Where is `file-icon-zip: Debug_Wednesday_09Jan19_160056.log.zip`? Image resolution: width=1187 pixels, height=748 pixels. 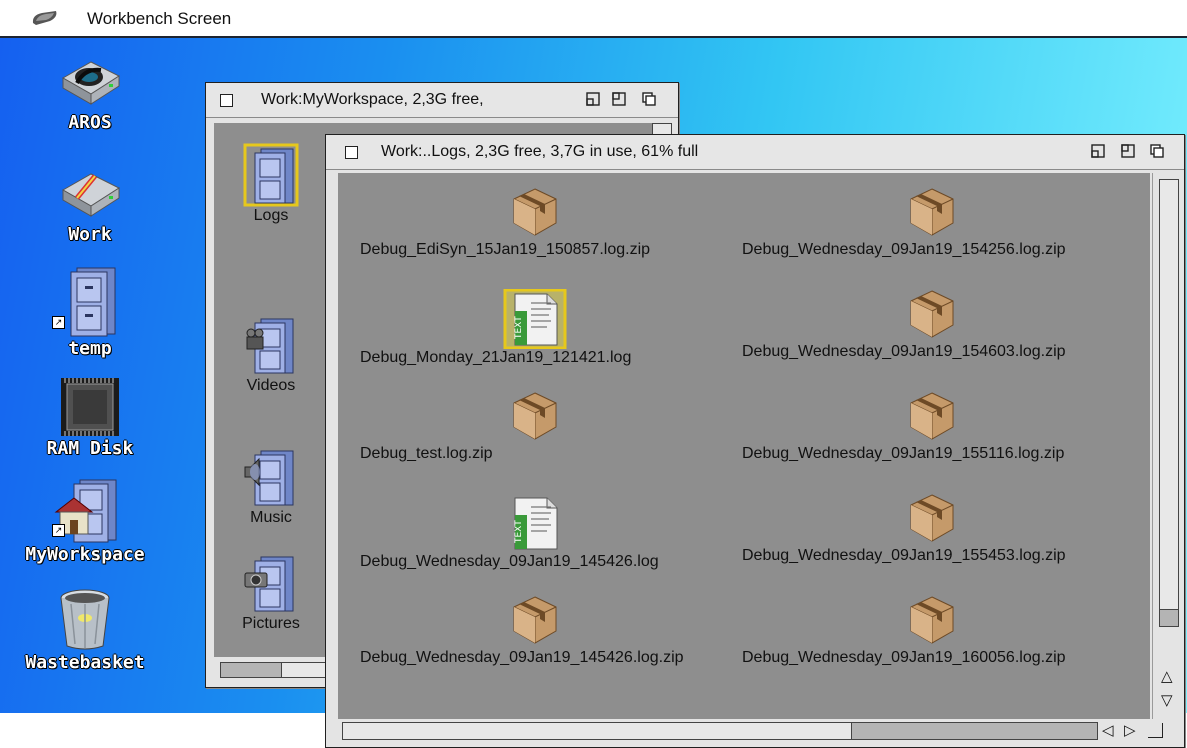
file-icon-zip: Debug_Wednesday_09Jan19_160056.log.zip is located at coordinates (942, 631).